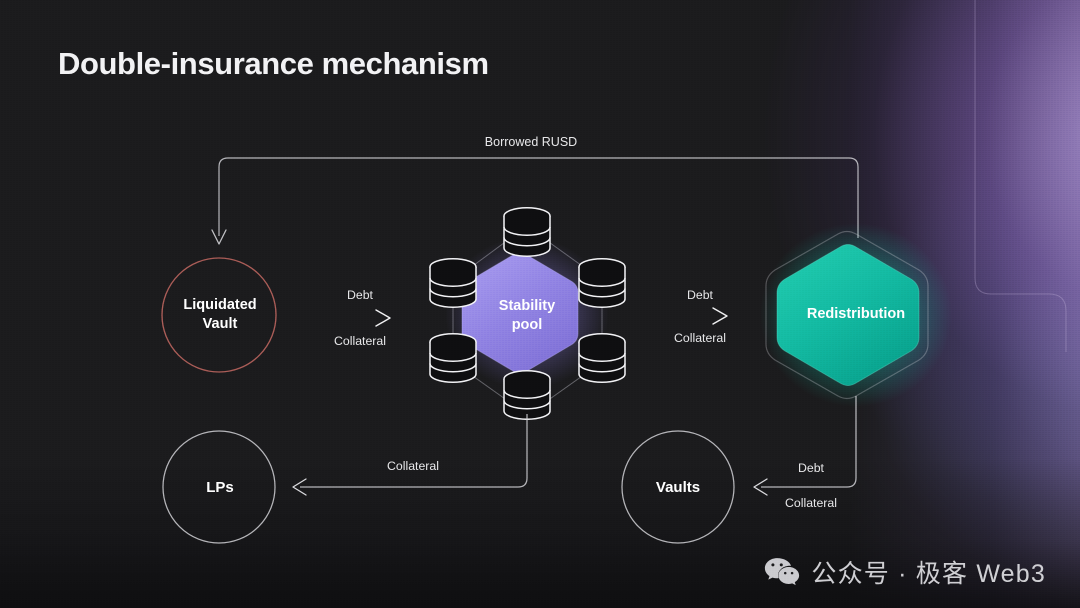 This screenshot has width=1080, height=608. I want to click on decor-line-curve, so click(1020, 314).